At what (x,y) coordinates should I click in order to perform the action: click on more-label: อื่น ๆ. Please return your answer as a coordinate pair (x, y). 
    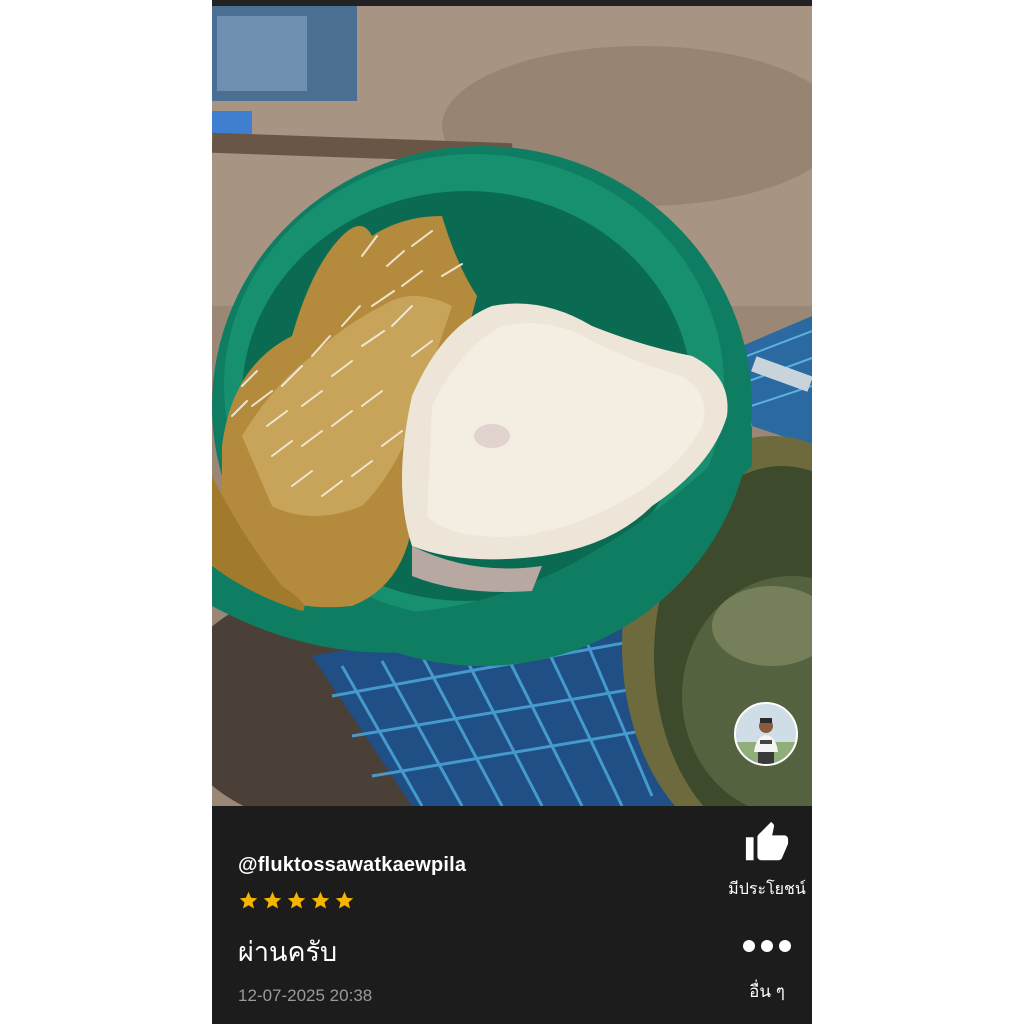
    Looking at the image, I should click on (767, 991).